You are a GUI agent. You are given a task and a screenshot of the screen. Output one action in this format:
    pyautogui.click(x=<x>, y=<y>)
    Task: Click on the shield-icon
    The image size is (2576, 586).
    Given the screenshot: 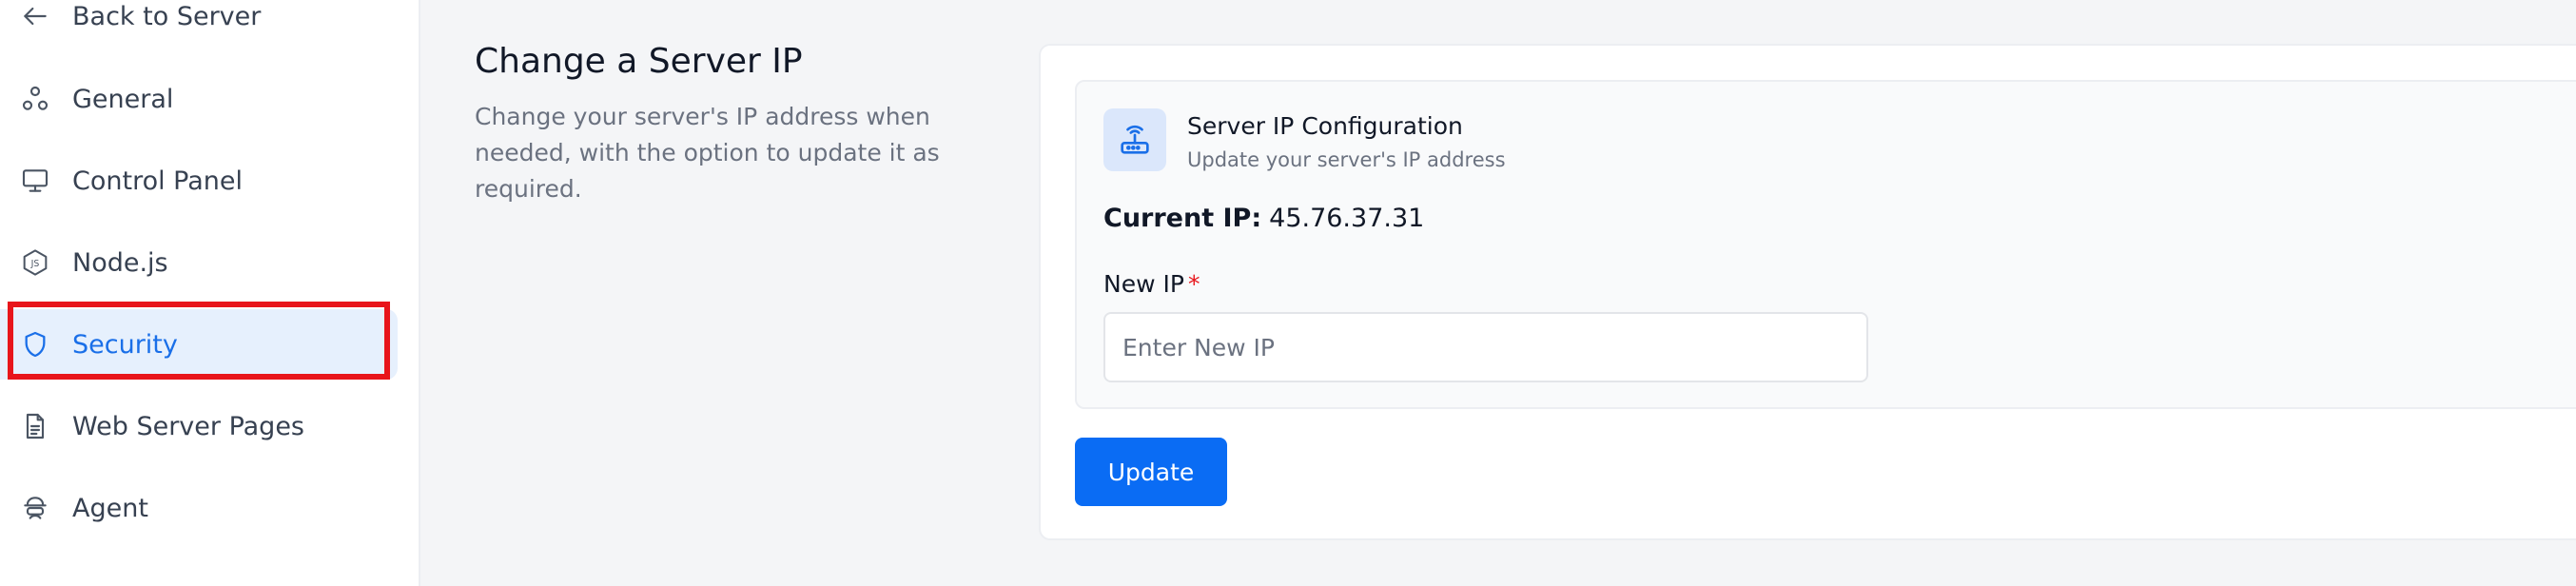 What is the action you would take?
    pyautogui.click(x=35, y=345)
    